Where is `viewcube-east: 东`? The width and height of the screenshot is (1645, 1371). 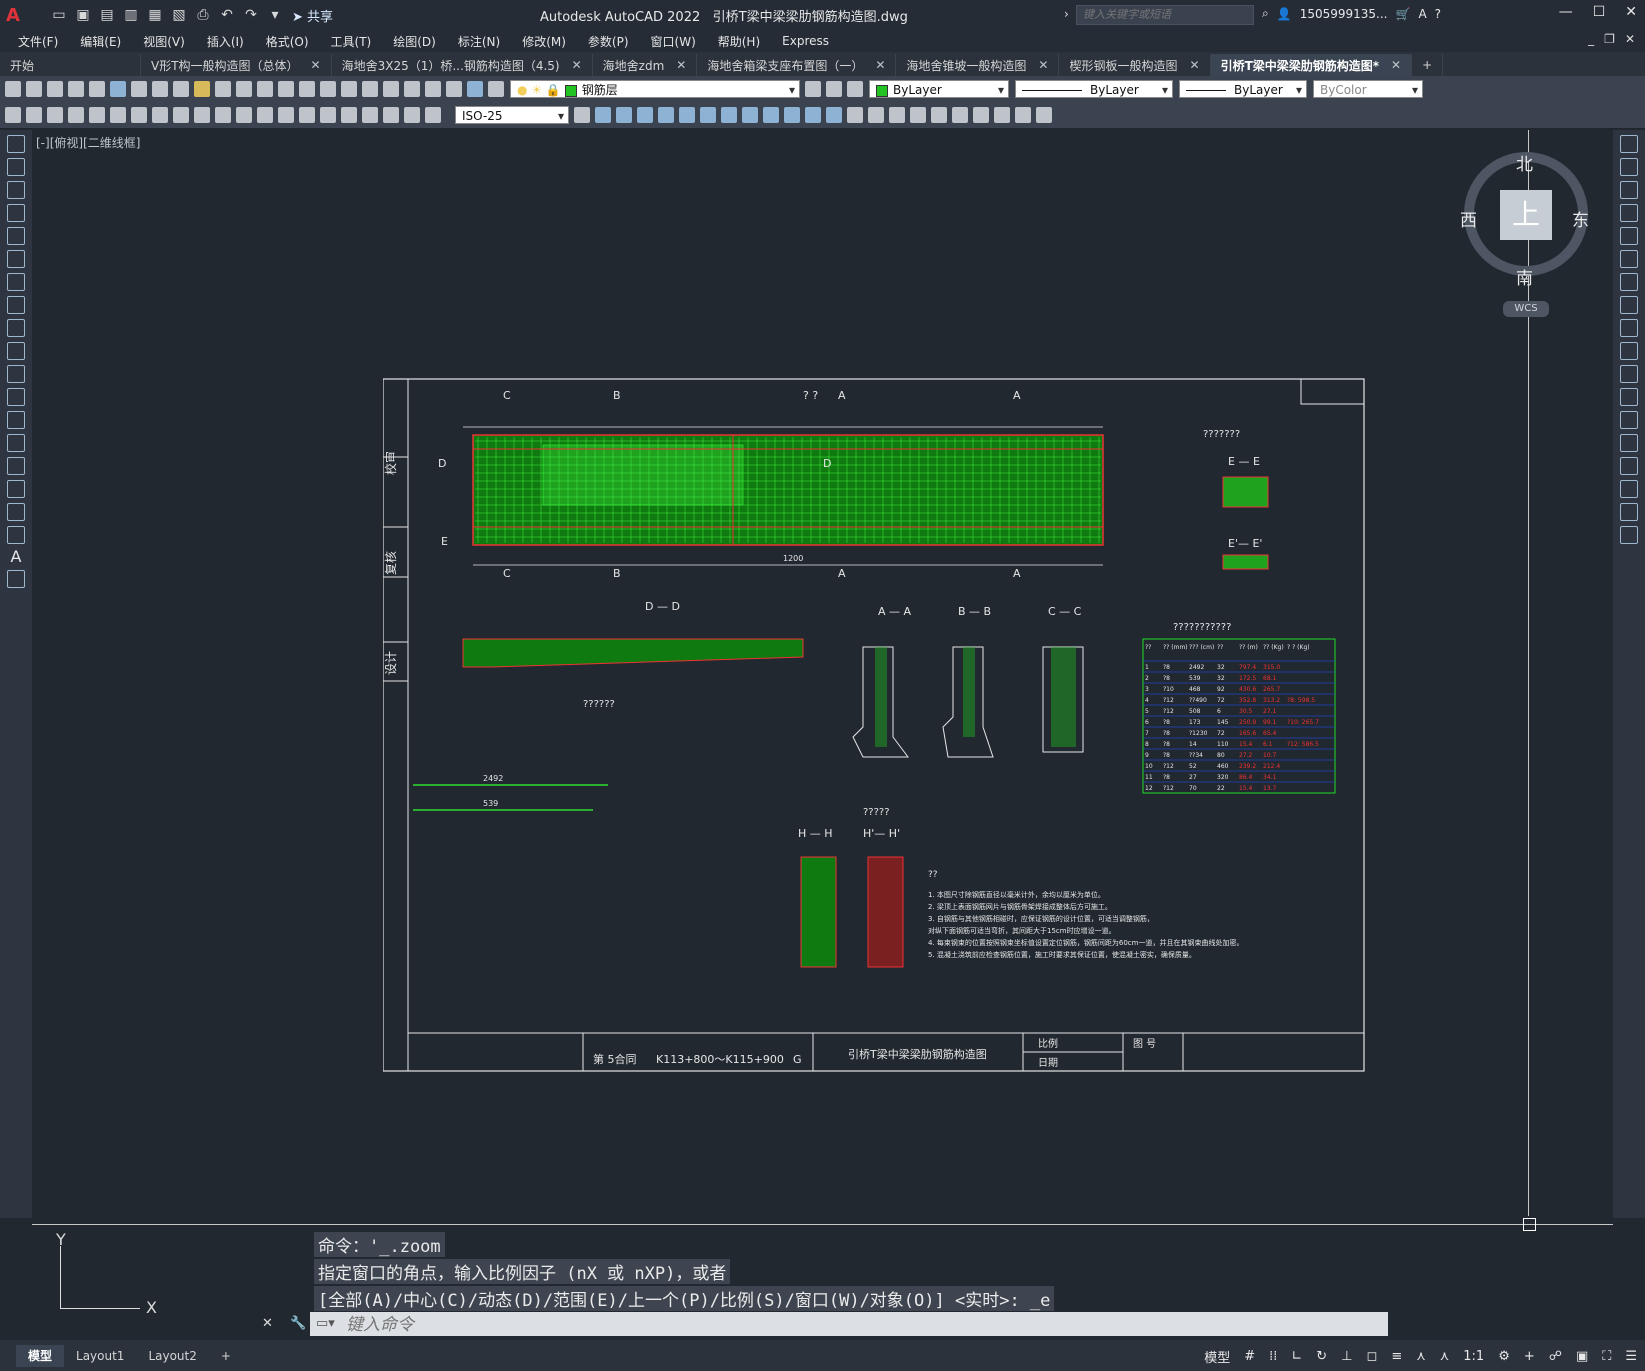
viewcube-east: 东 is located at coordinates (1580, 218).